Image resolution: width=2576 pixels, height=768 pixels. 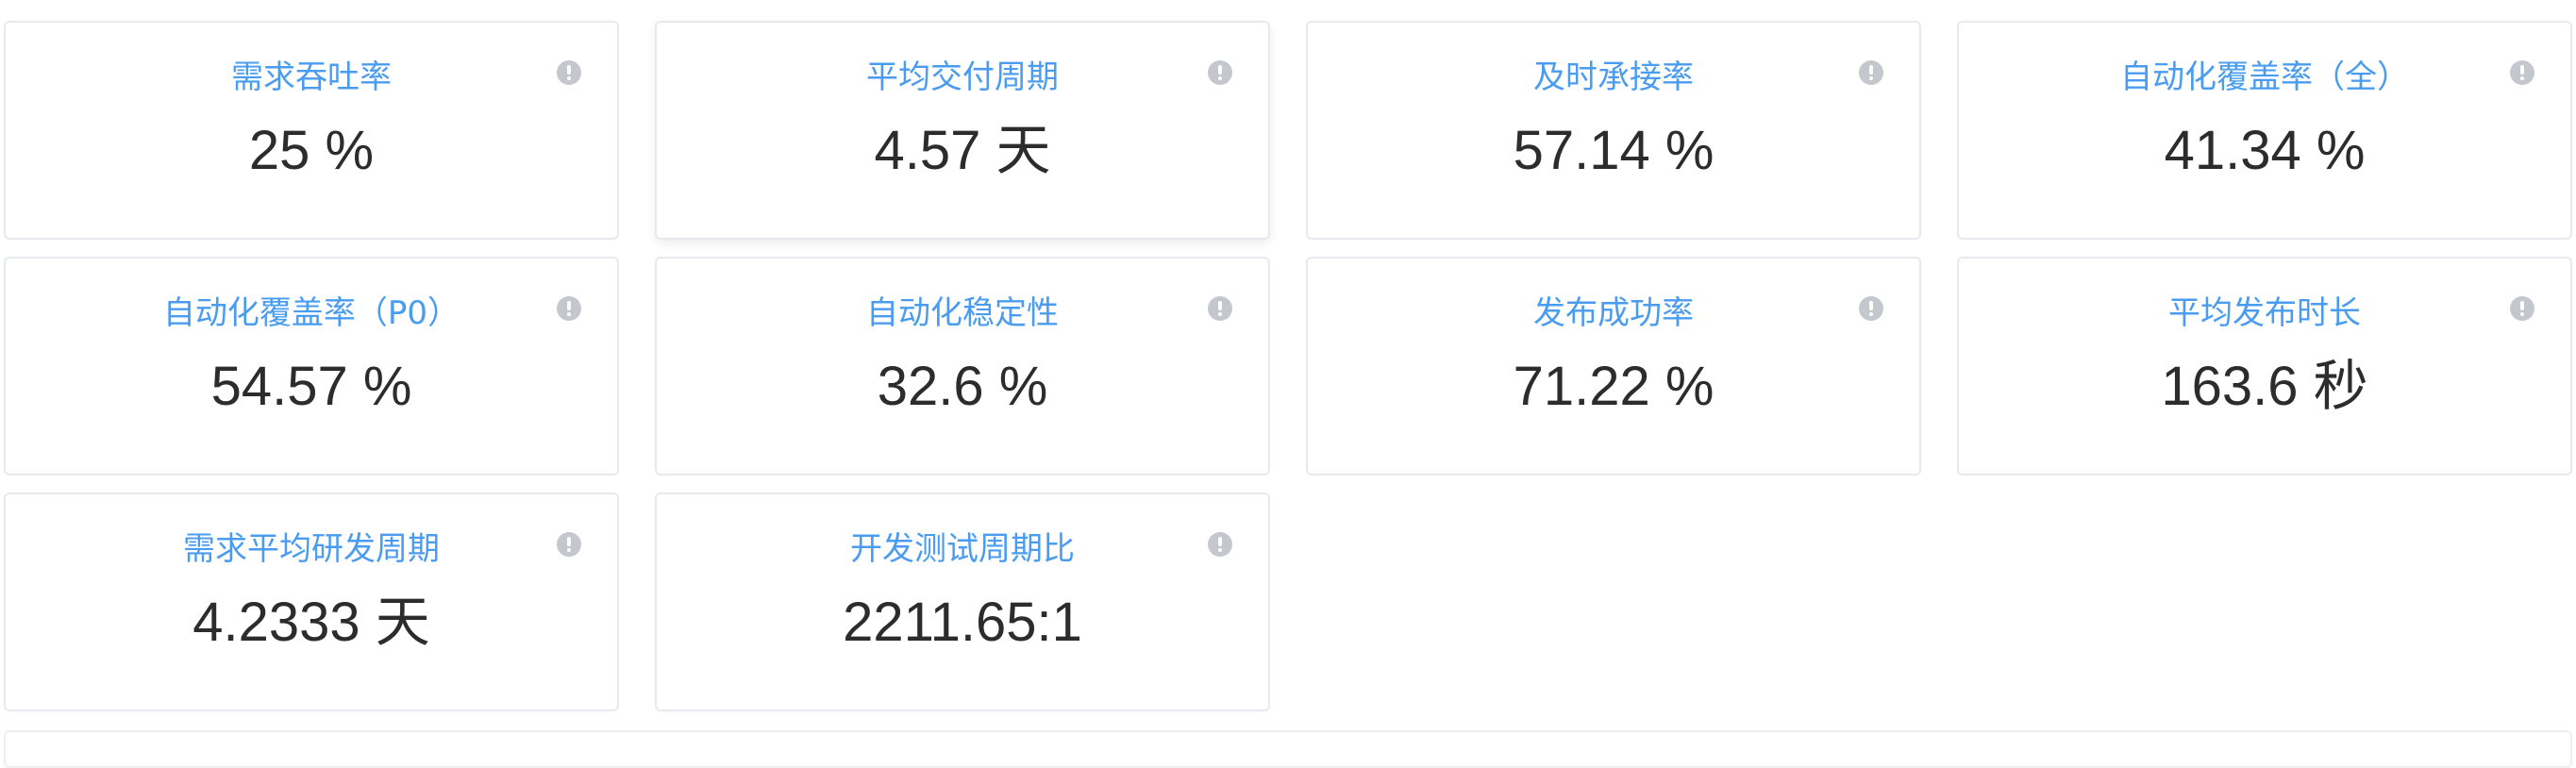 I want to click on metric-title: 自动化覆盖率（全）, so click(x=2264, y=77).